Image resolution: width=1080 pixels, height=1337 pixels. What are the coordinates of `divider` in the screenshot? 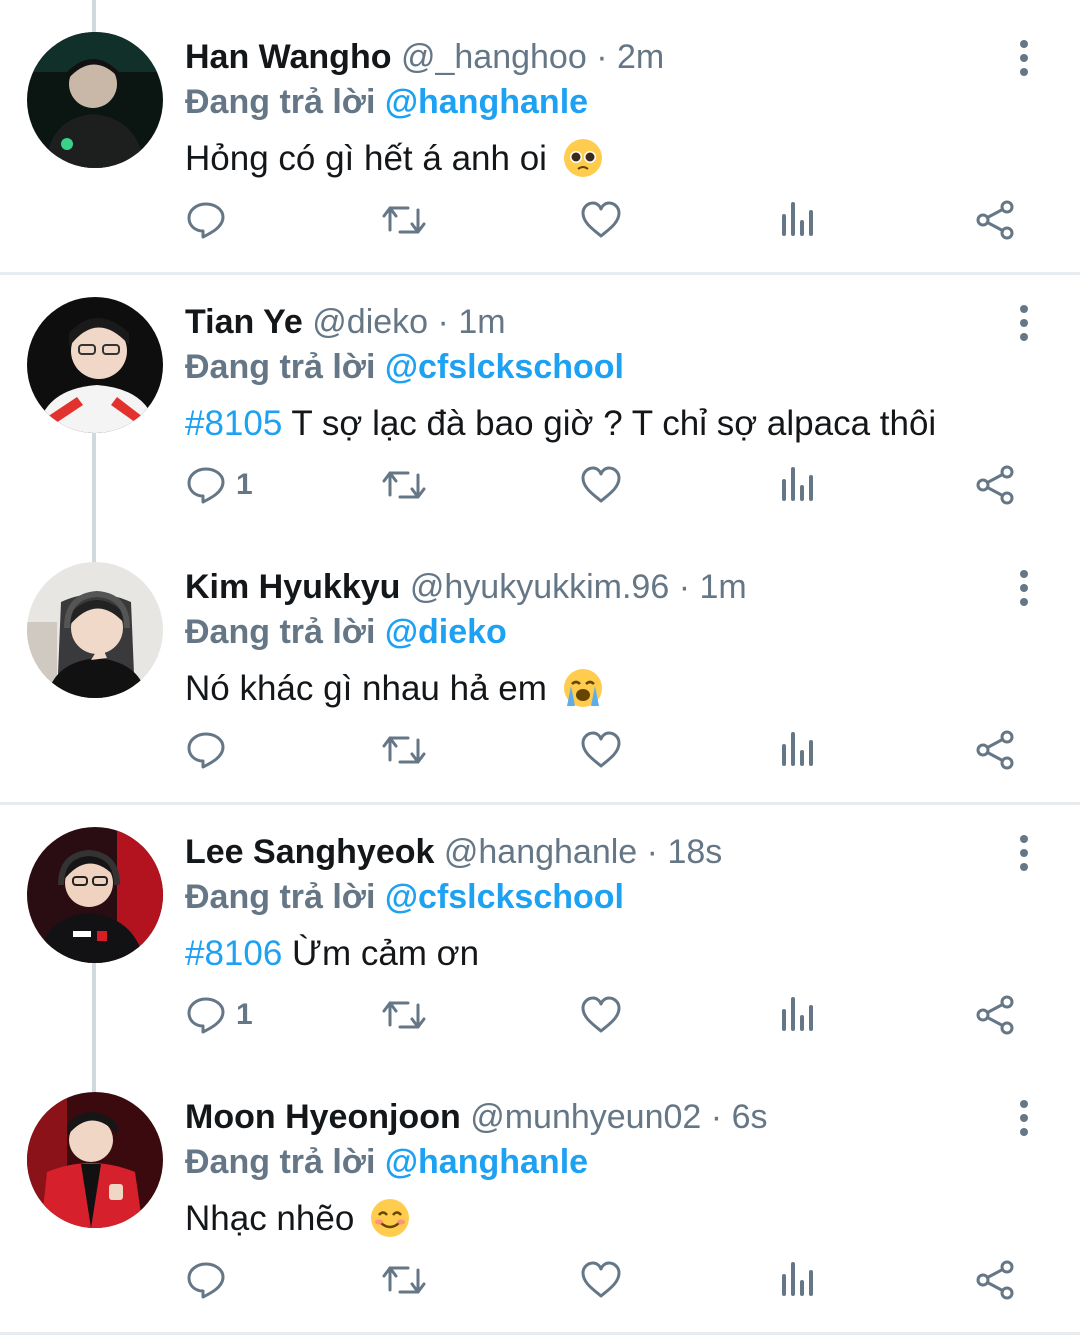 It's located at (540, 1333).